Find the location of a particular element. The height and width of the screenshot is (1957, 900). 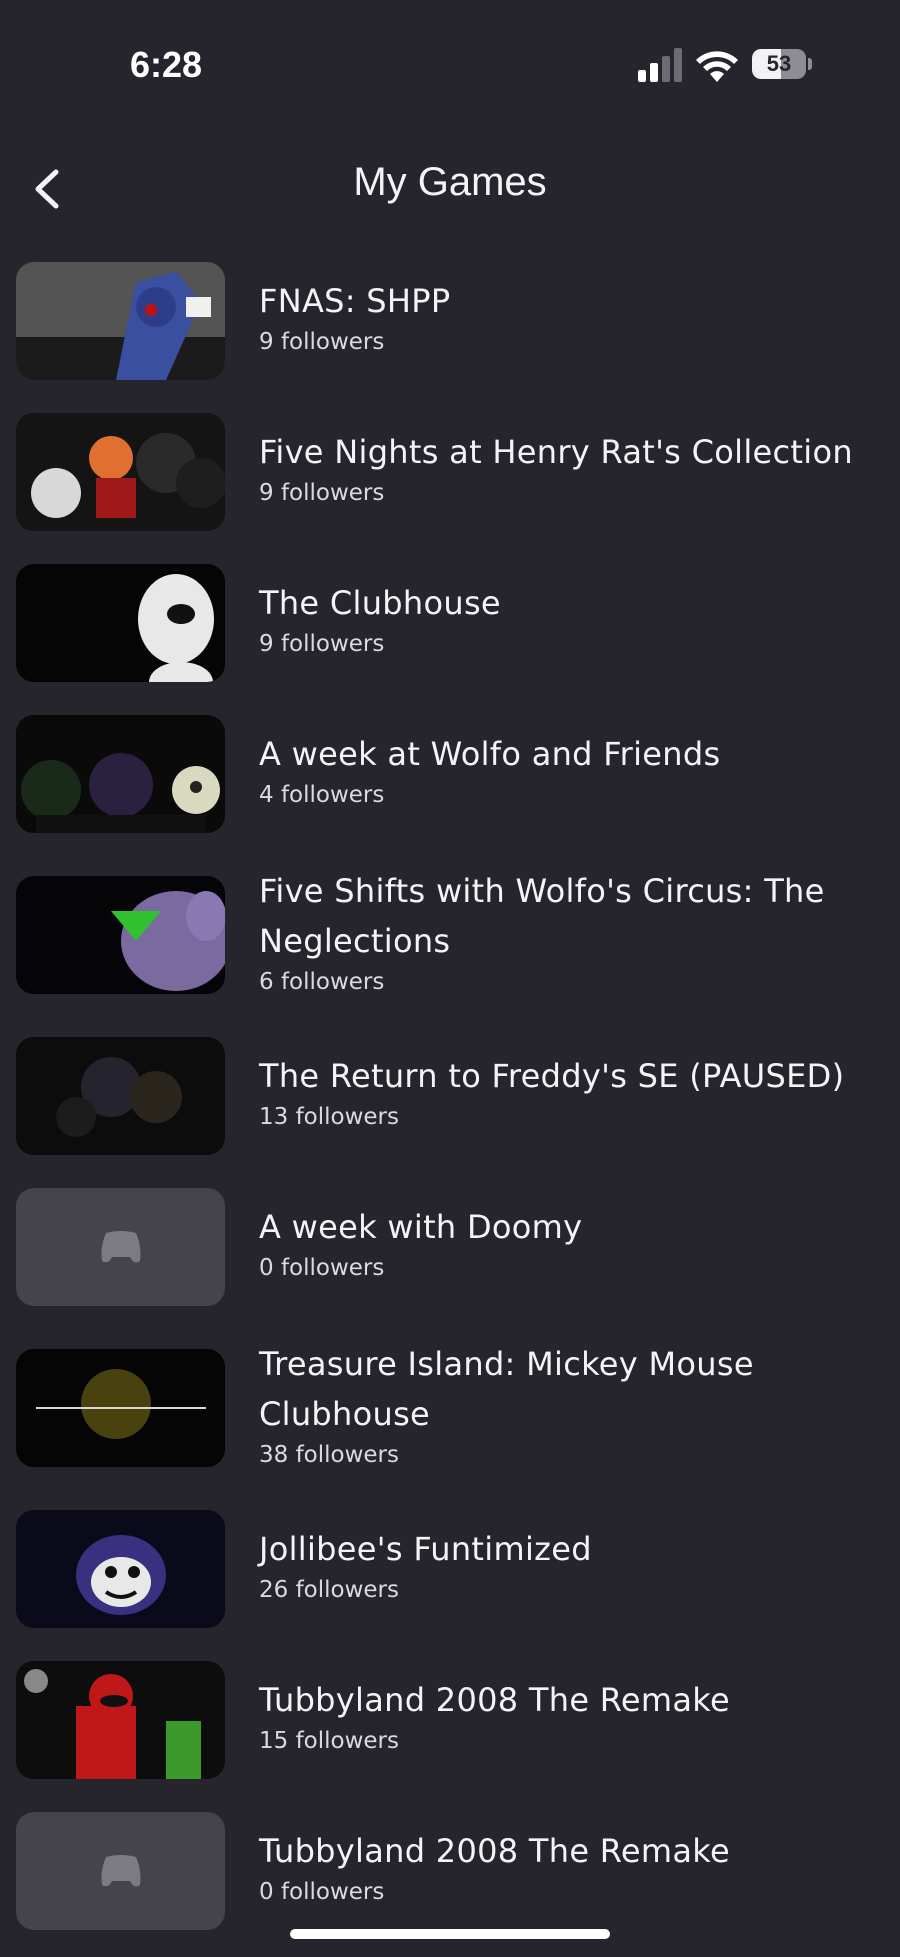

battery-icon: 53 is located at coordinates (783, 65).